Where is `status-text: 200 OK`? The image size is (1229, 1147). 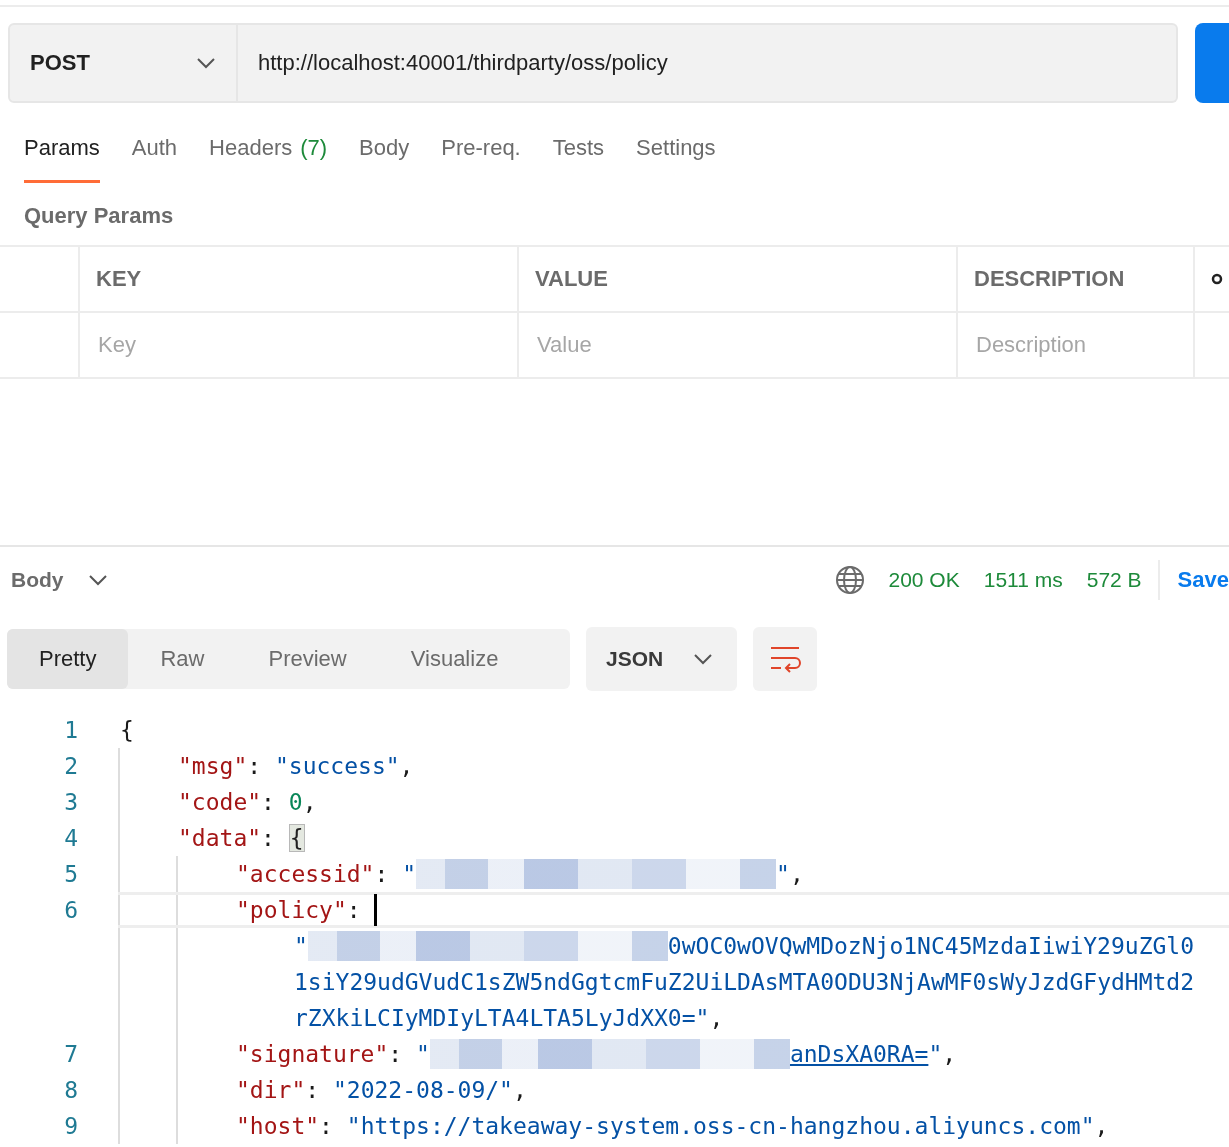
status-text: 200 OK is located at coordinates (924, 580).